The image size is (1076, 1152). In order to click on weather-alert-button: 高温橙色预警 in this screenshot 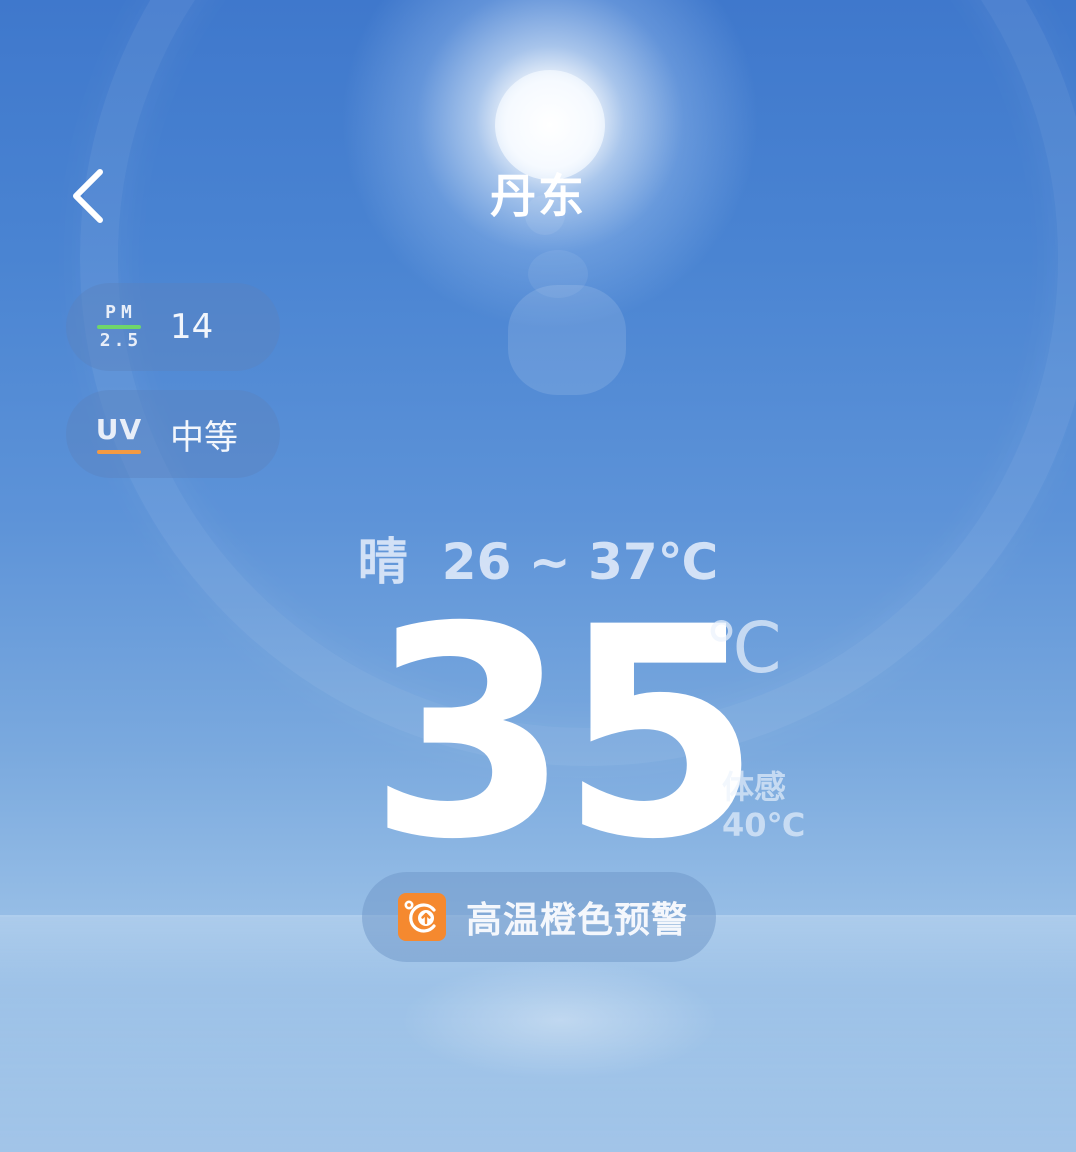, I will do `click(539, 917)`.